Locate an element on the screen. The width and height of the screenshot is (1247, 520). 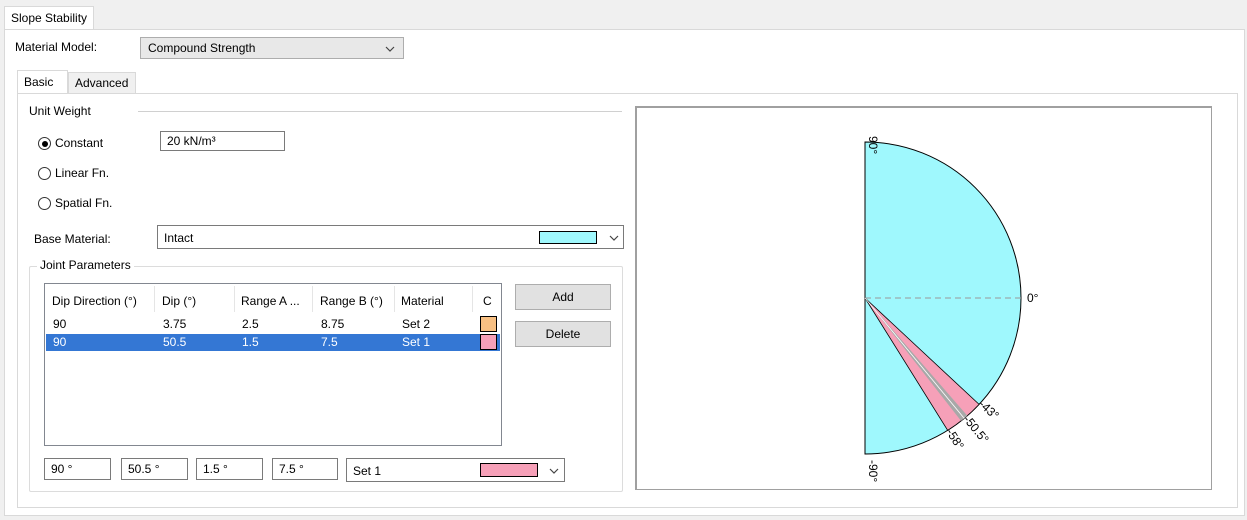
linear-fn-radio is located at coordinates (44, 173).